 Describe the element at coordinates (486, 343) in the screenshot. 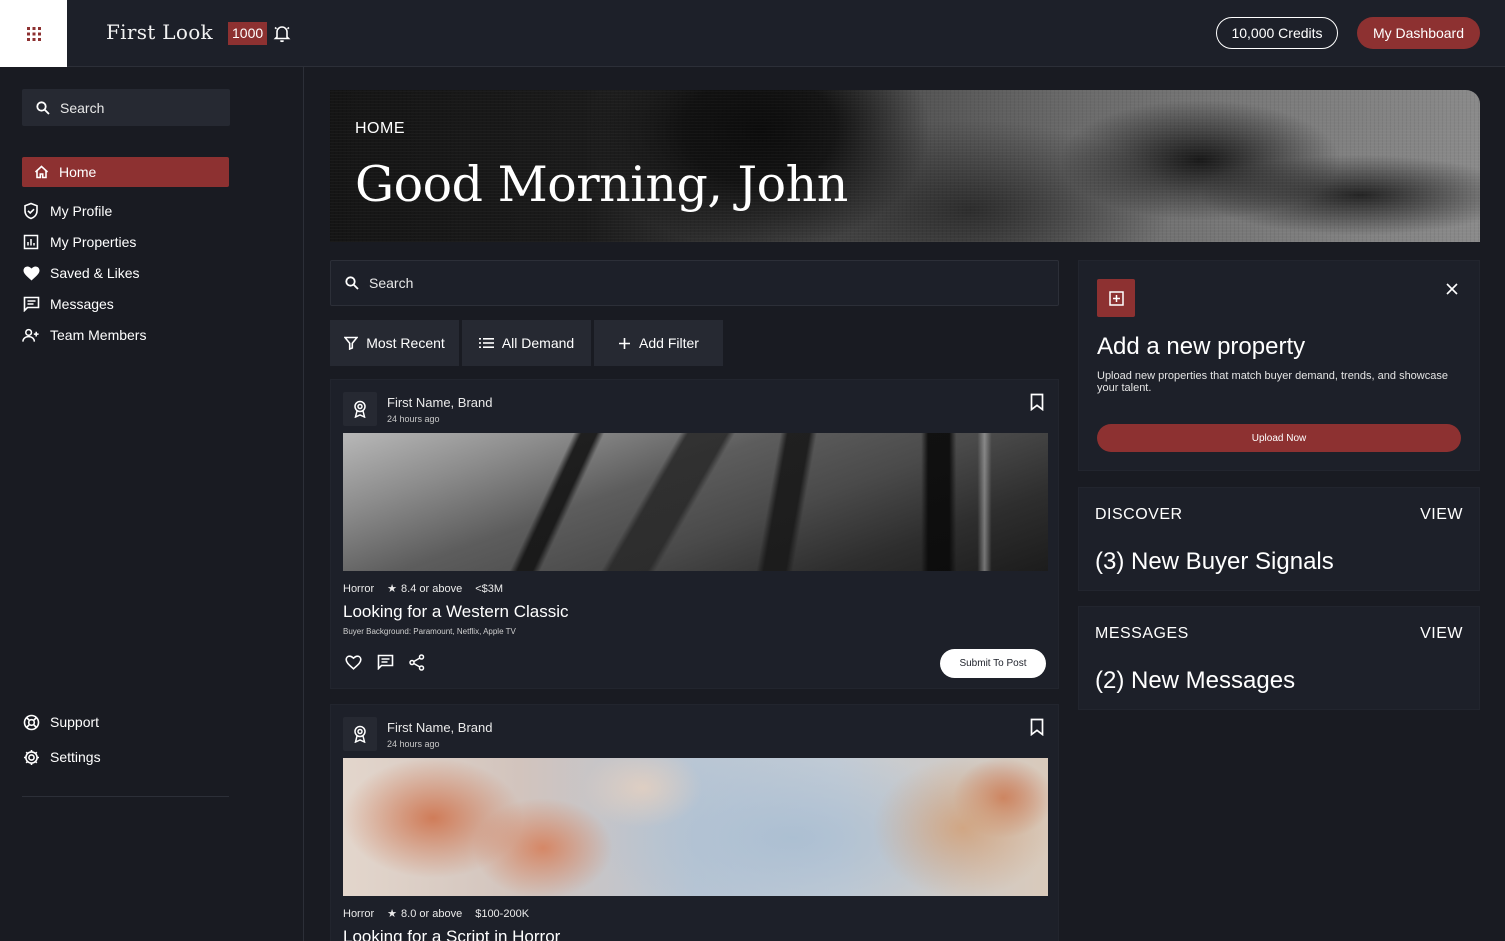

I see `list-icon` at that location.